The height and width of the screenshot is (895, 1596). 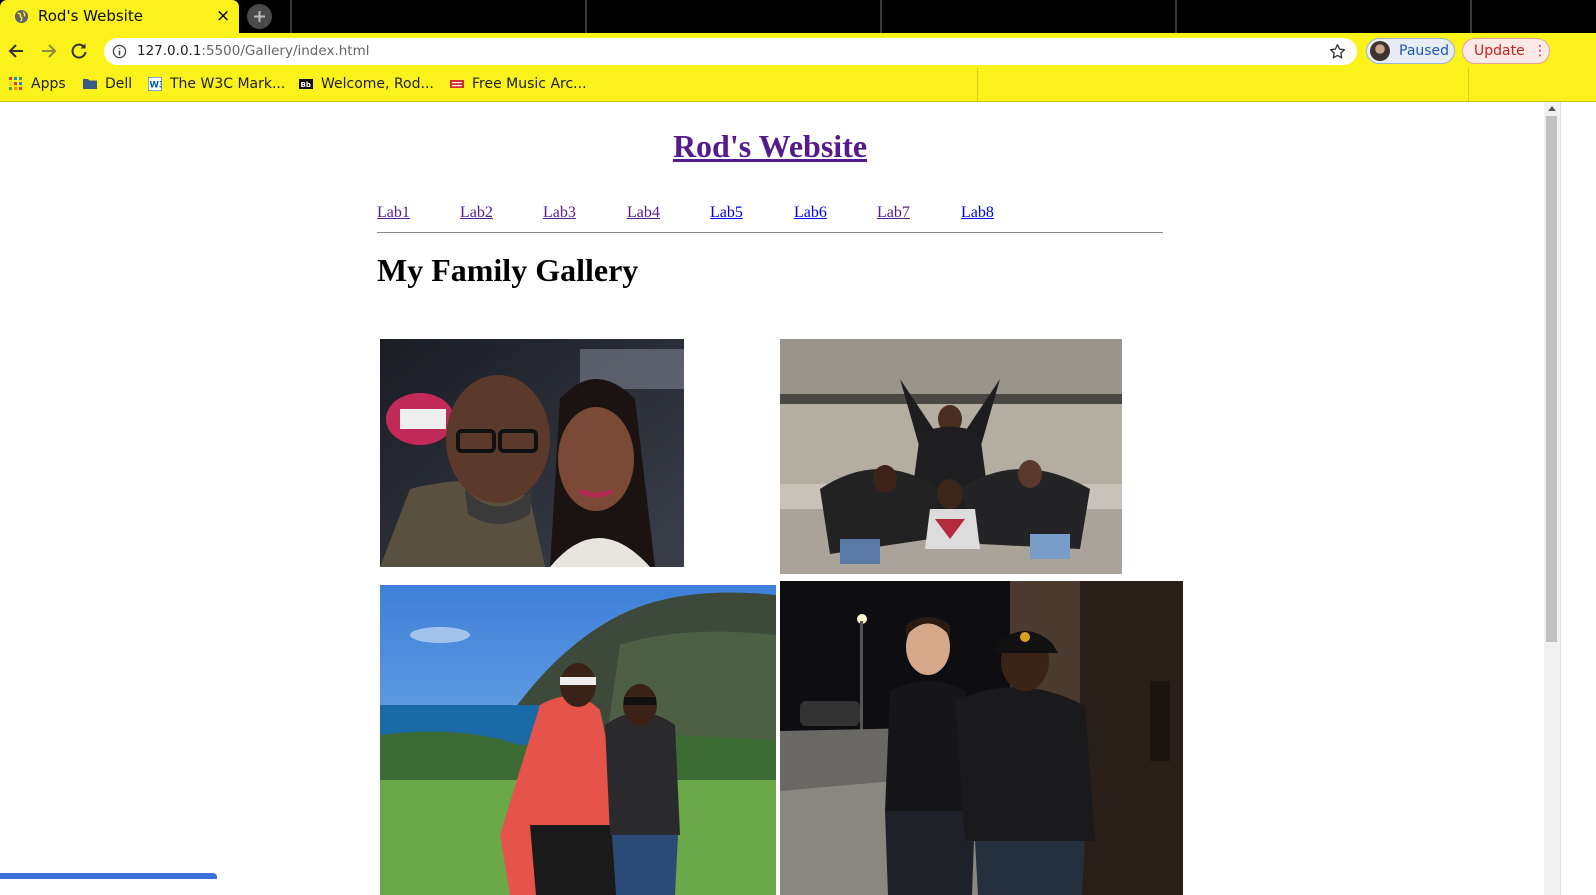 I want to click on nav-link-lab2: Lab2, so click(x=476, y=213).